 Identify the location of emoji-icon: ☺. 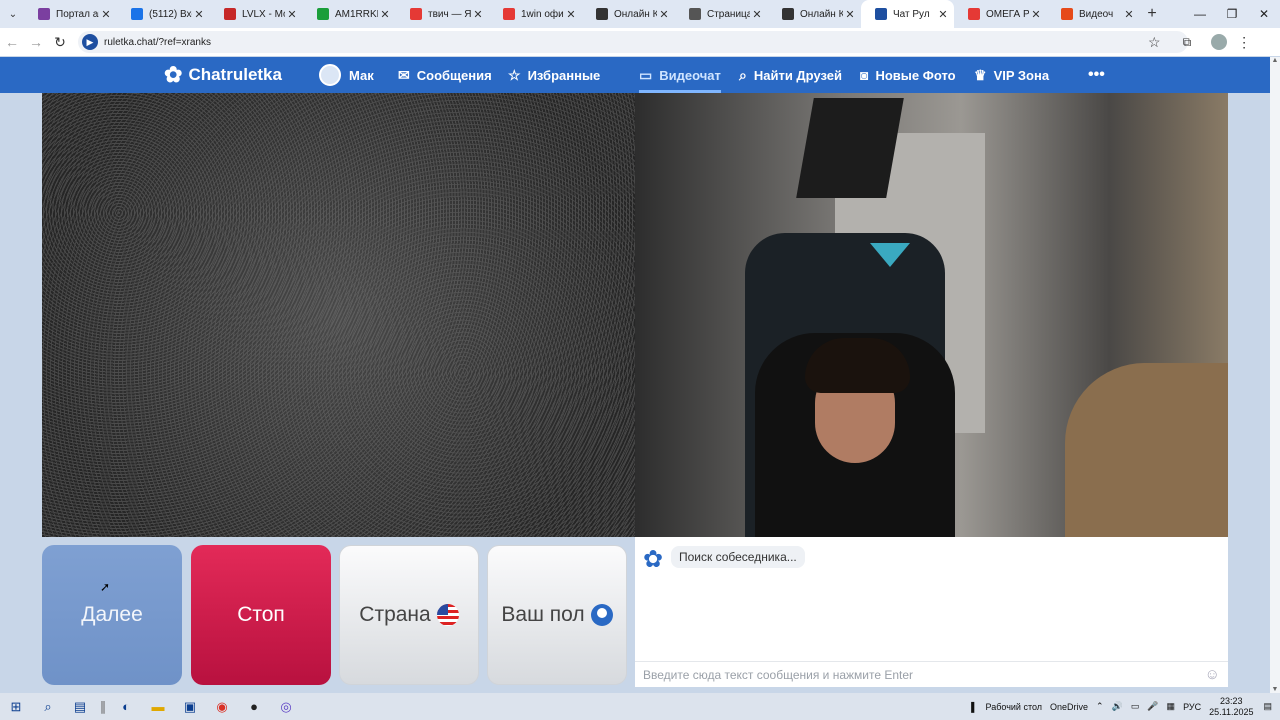
(1212, 674).